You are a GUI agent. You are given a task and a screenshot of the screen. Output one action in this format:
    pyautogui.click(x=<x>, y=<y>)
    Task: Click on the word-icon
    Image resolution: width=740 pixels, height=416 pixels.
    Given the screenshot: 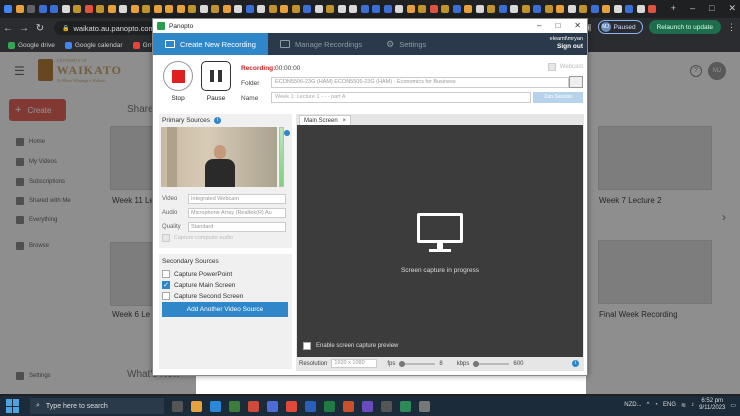 What is the action you would take?
    pyautogui.click(x=310, y=406)
    